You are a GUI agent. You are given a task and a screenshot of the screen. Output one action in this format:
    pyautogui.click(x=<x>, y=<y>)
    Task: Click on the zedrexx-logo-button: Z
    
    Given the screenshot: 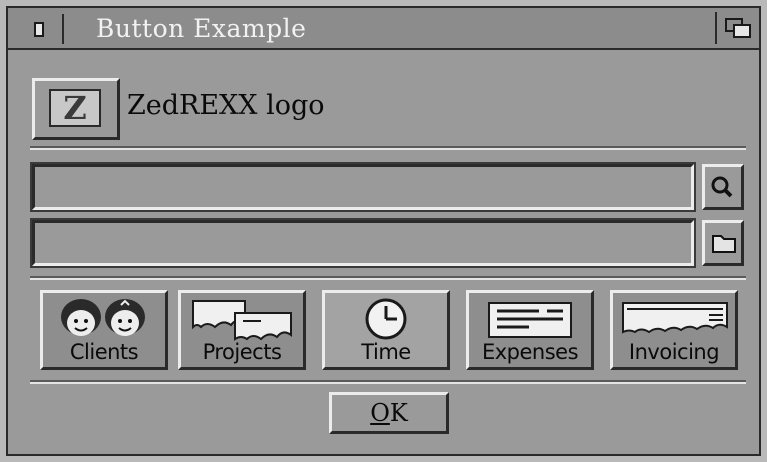 What is the action you would take?
    pyautogui.click(x=76, y=109)
    